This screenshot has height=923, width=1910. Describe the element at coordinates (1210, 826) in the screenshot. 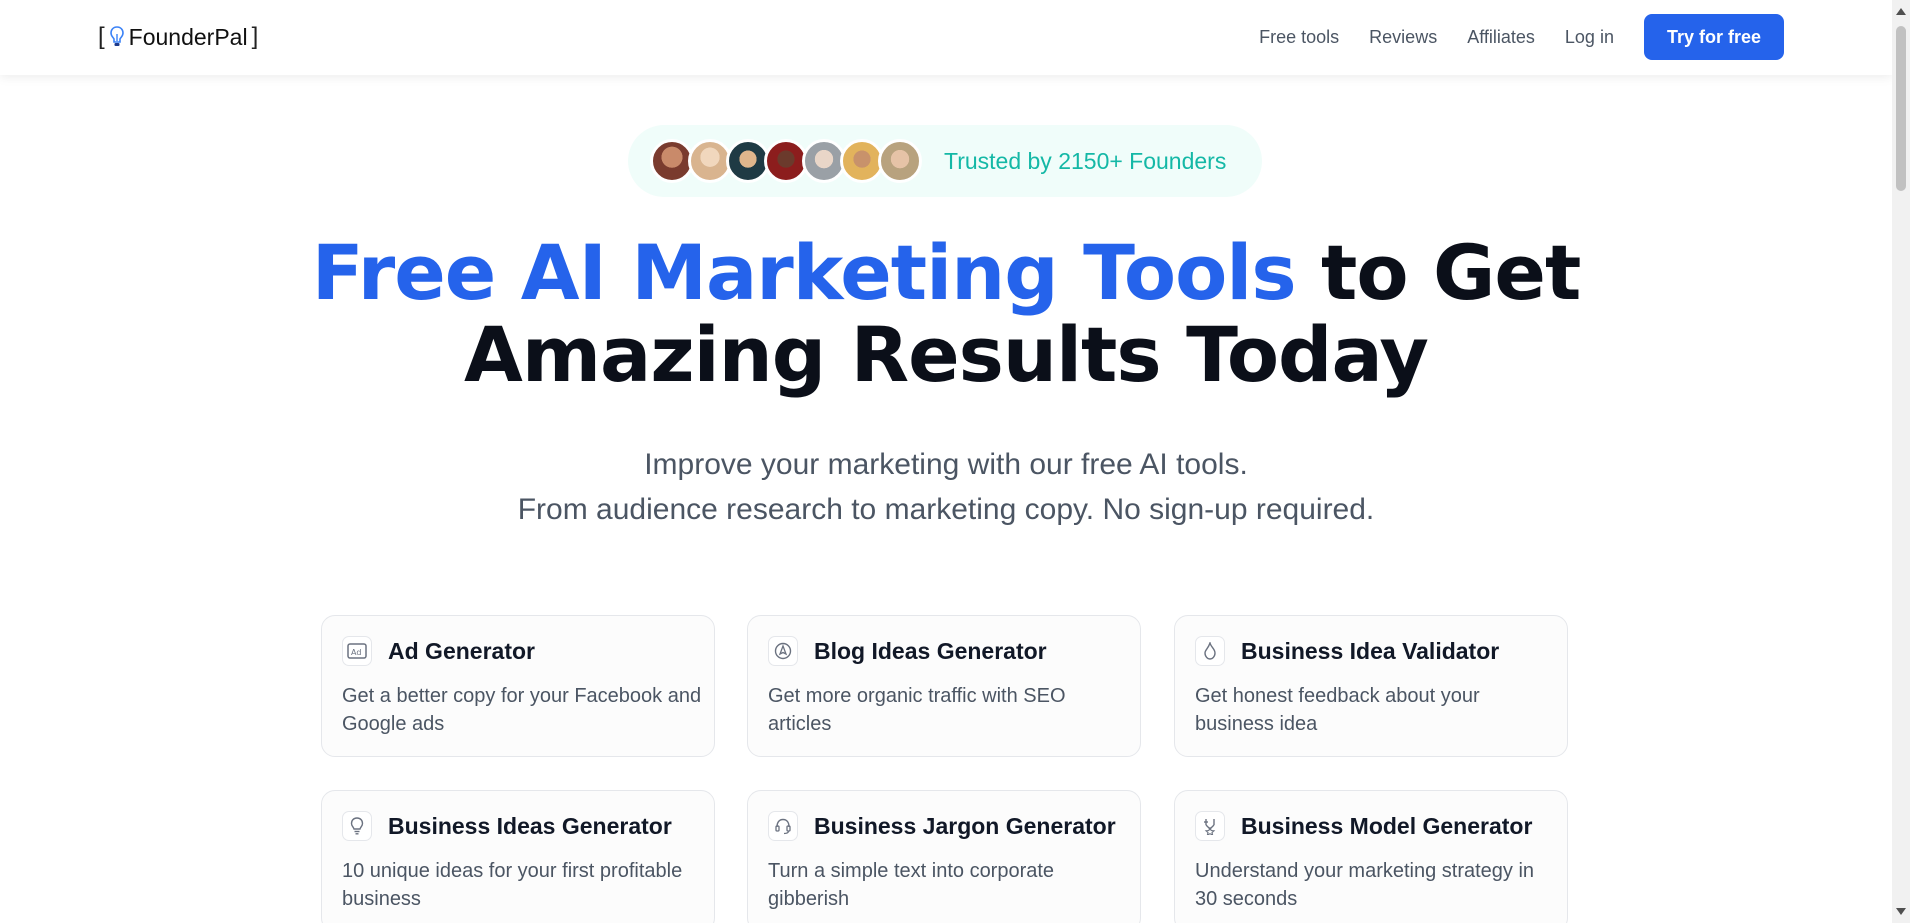

I see `strategy-icon` at that location.